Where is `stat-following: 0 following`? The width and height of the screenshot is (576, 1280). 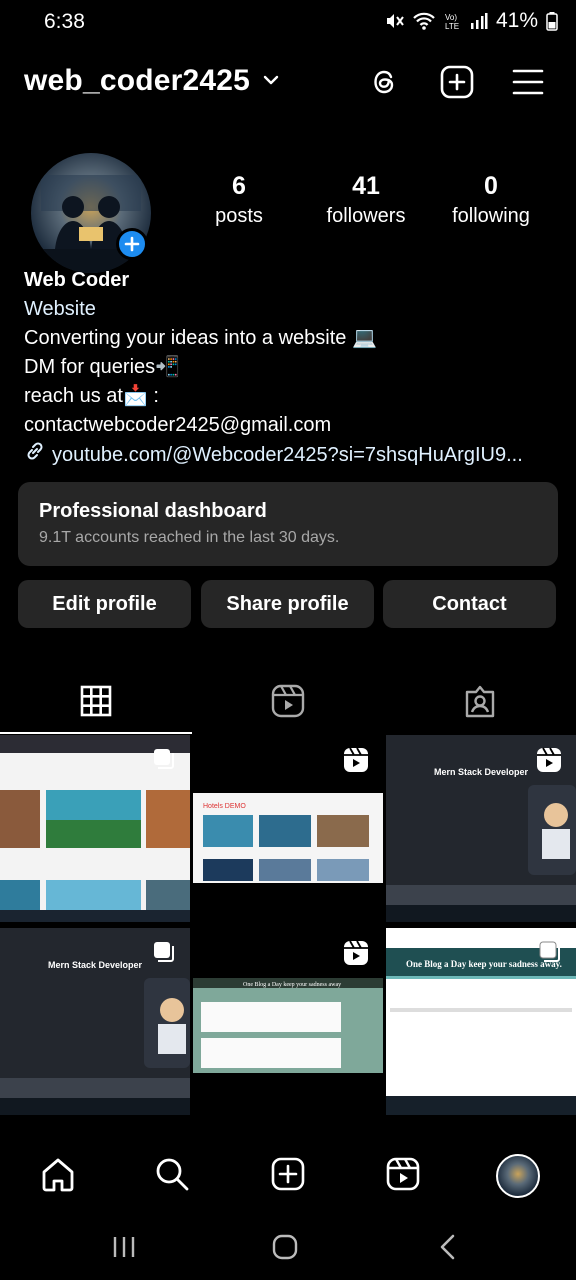
stat-following: 0 following is located at coordinates (491, 200).